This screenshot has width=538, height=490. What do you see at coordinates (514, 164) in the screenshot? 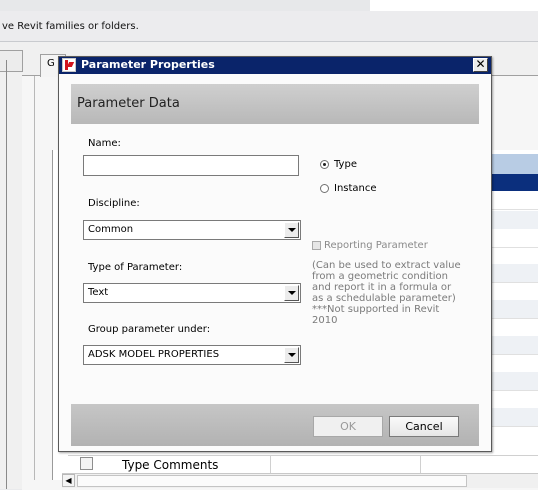
I see `background-row-highlight` at bounding box center [514, 164].